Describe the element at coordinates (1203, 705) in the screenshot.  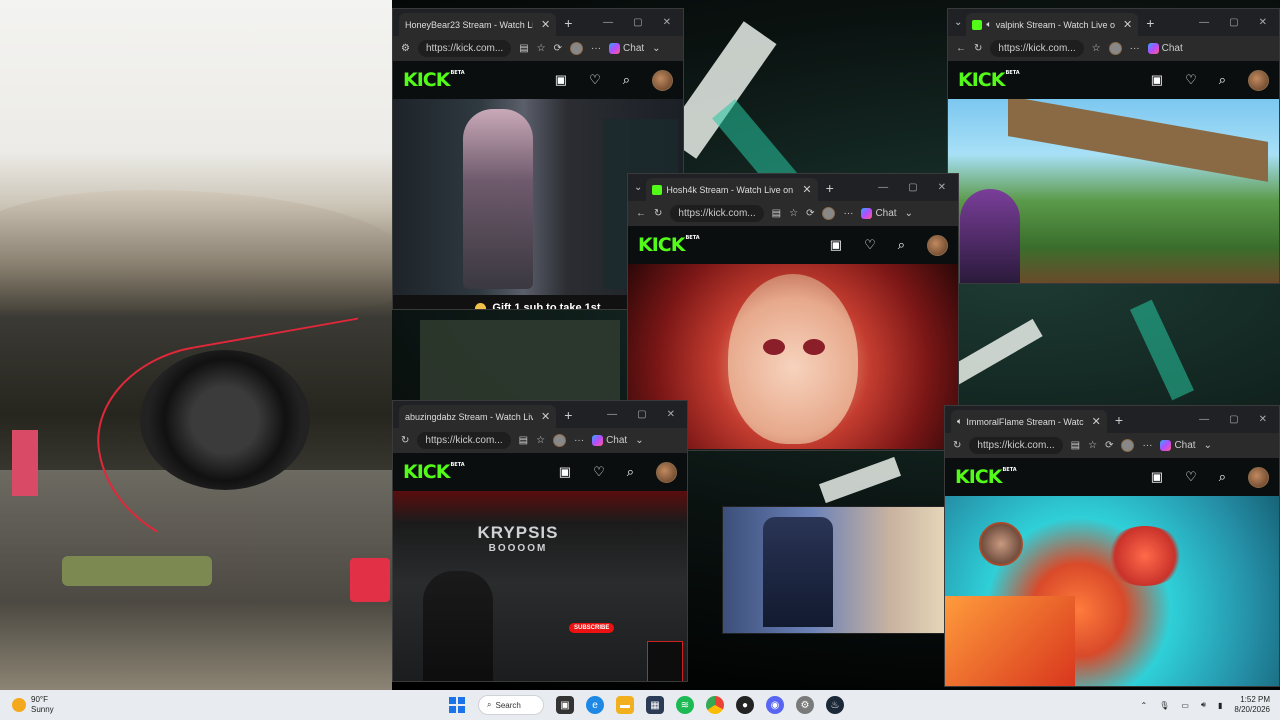
I see `volume-icon: 🔊︎` at that location.